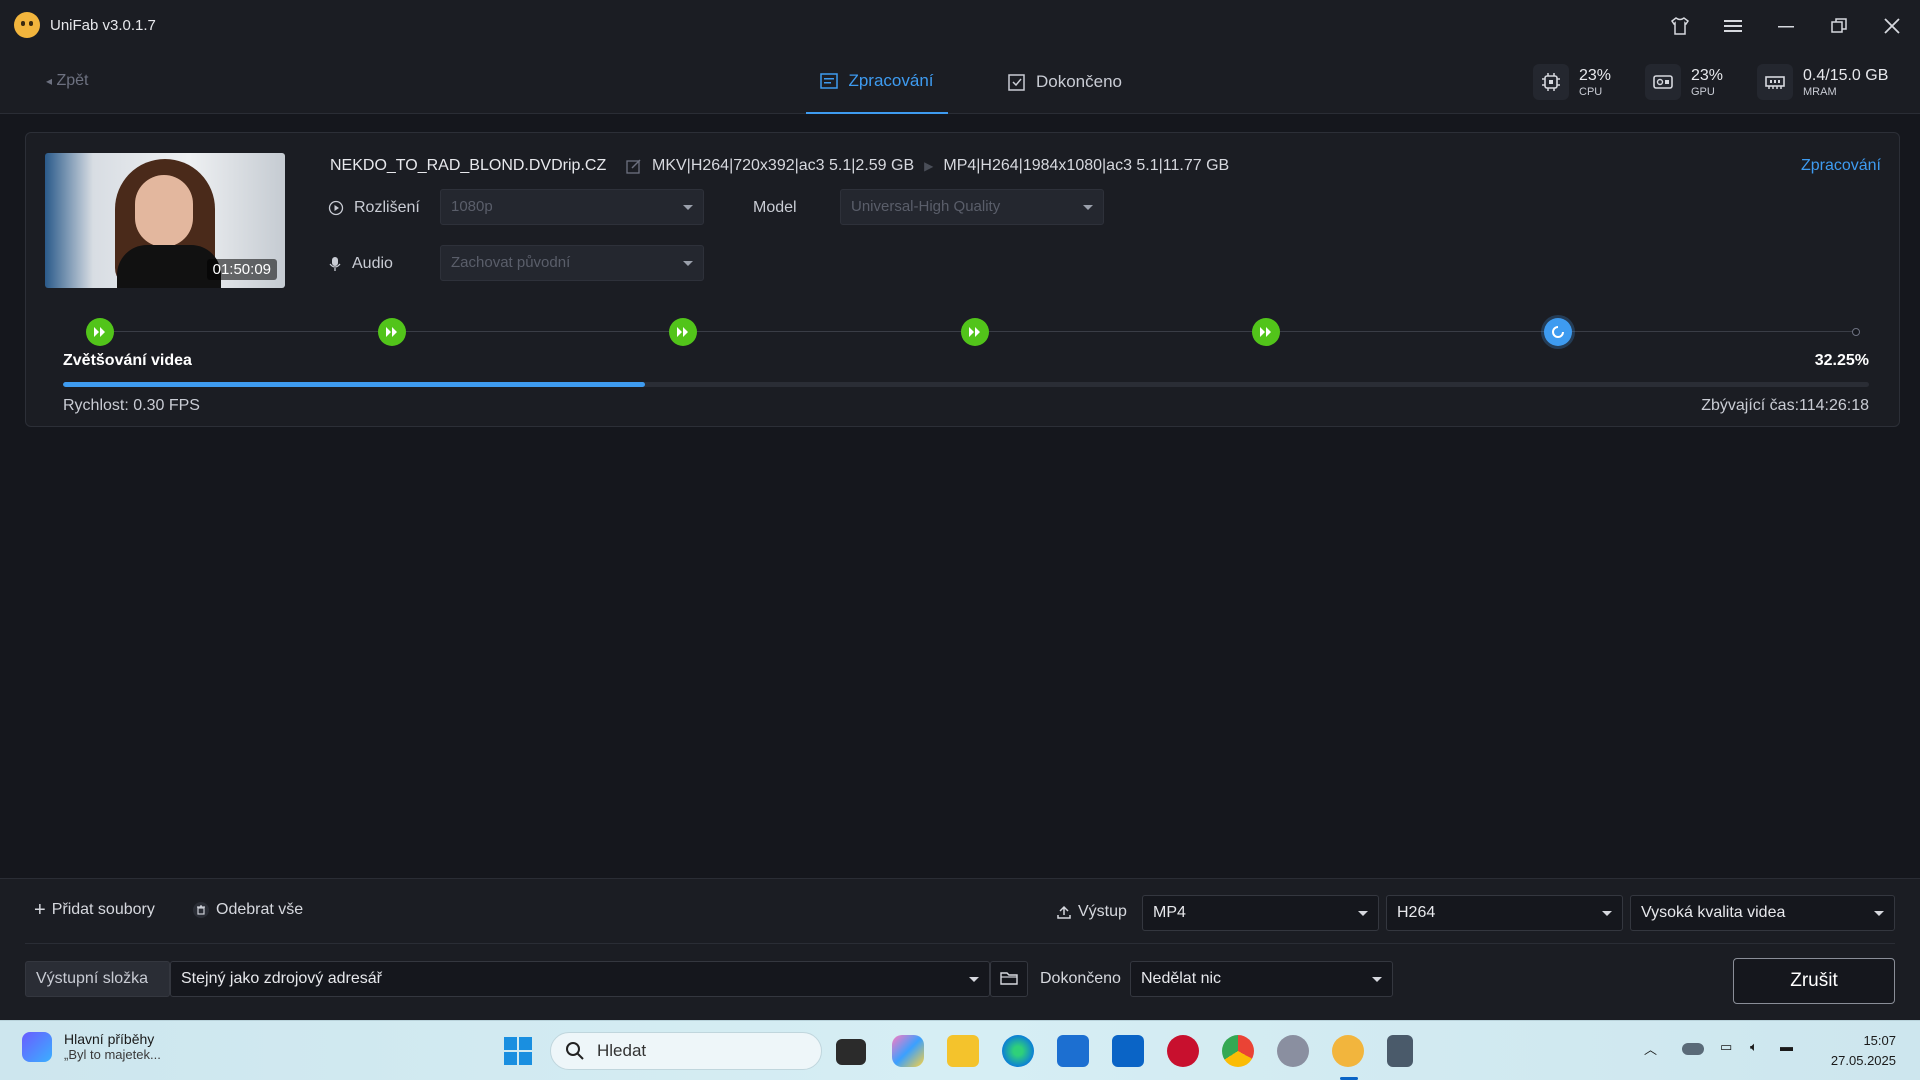 The image size is (1920, 1080). Describe the element at coordinates (634, 166) in the screenshot. I see `edit-icon` at that location.